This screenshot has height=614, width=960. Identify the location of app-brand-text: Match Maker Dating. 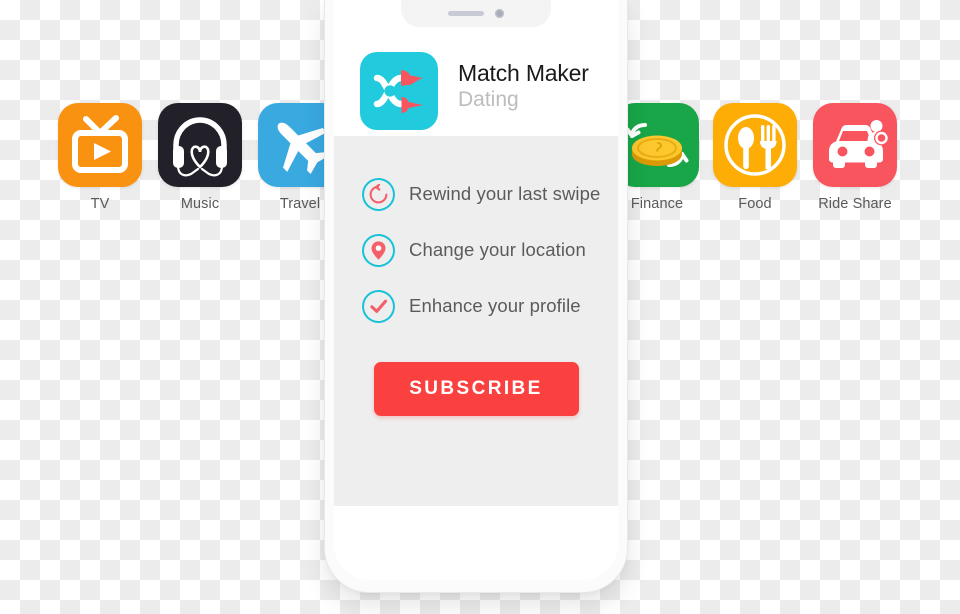
(523, 82).